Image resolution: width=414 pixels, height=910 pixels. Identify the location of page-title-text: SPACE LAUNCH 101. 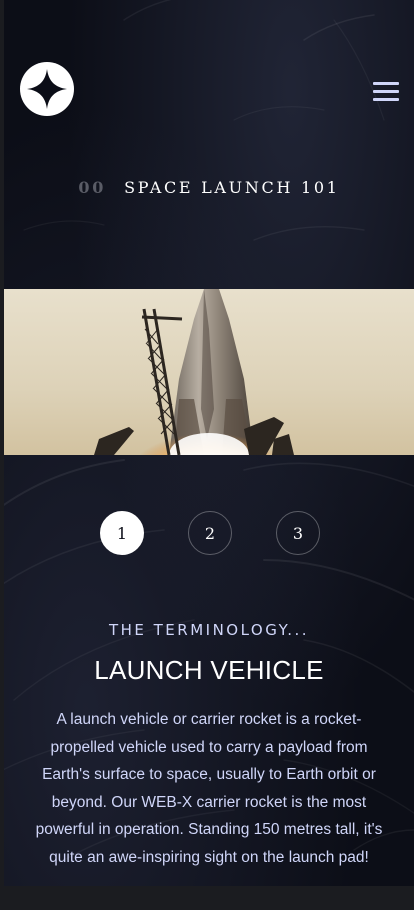
(232, 187).